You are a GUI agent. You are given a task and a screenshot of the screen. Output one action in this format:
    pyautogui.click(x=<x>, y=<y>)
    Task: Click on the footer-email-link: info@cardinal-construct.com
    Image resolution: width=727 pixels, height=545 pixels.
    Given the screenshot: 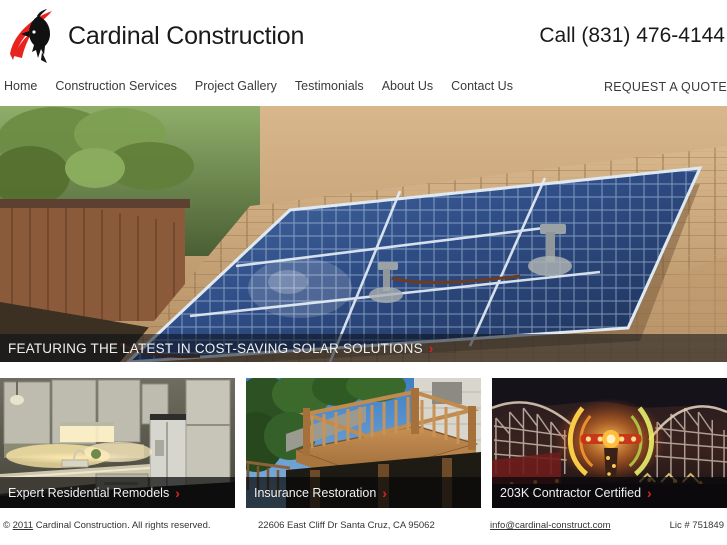 What is the action you would take?
    pyautogui.click(x=550, y=525)
    